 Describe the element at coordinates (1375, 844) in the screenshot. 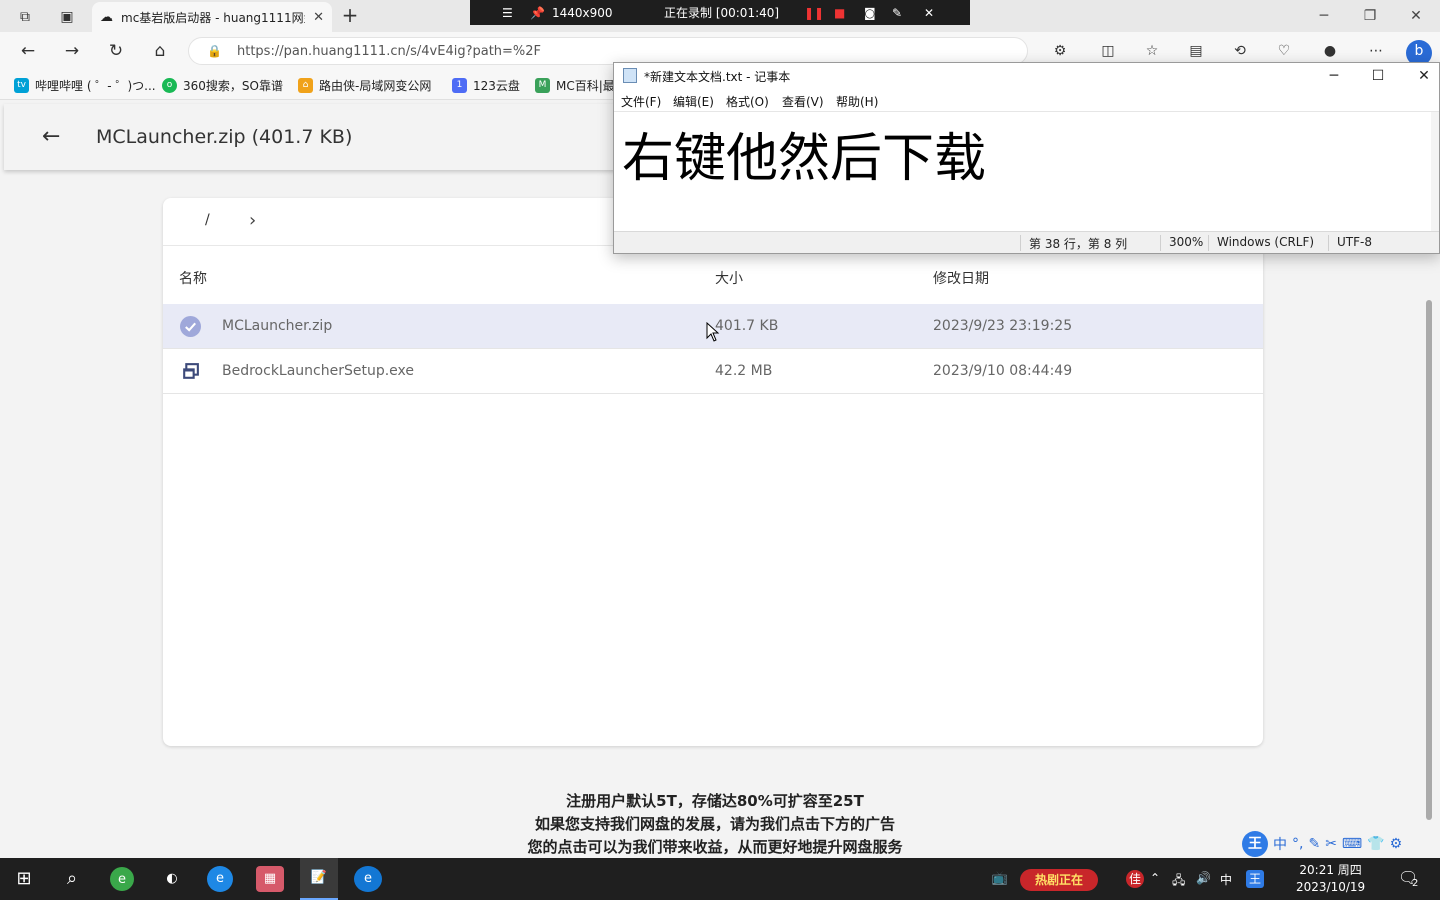

I see `skin-icon: 👕` at that location.